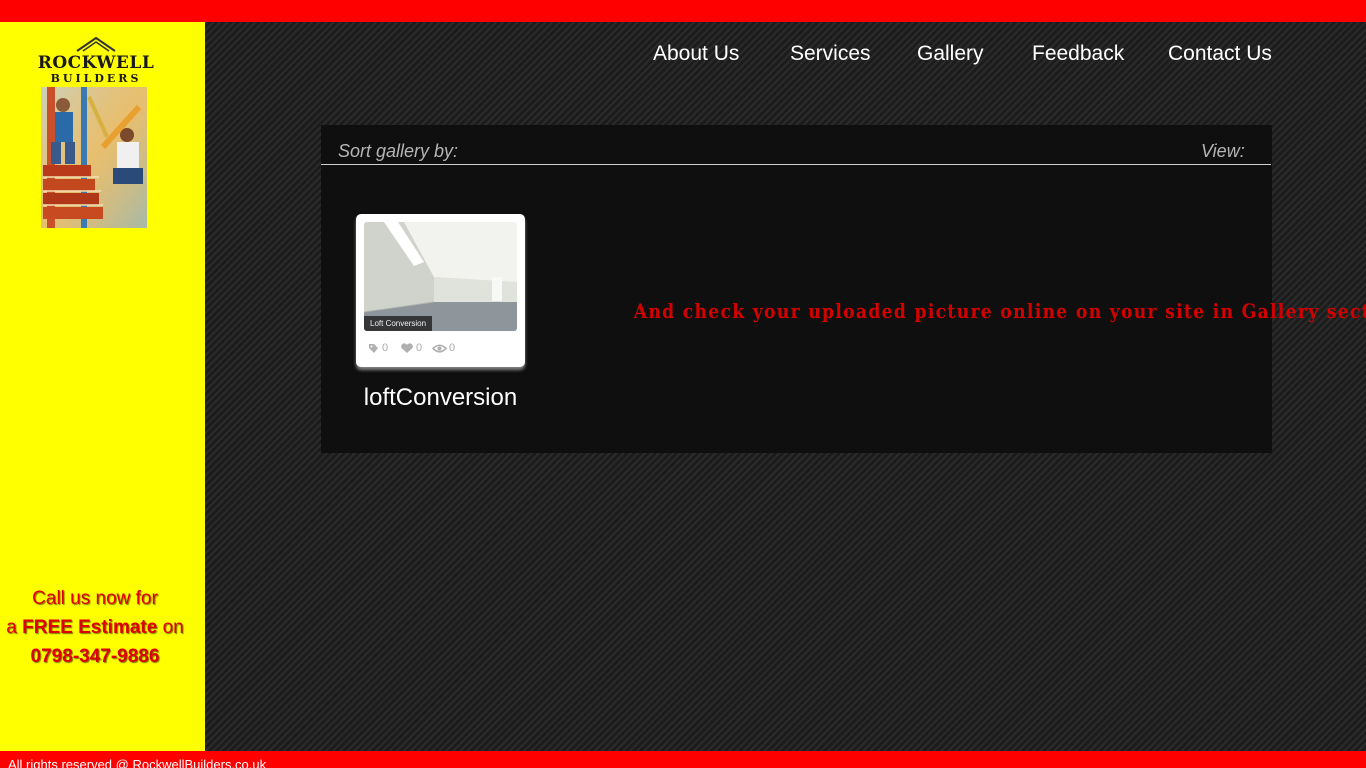  What do you see at coordinates (14, 627) in the screenshot?
I see `cta-prefix: a` at bounding box center [14, 627].